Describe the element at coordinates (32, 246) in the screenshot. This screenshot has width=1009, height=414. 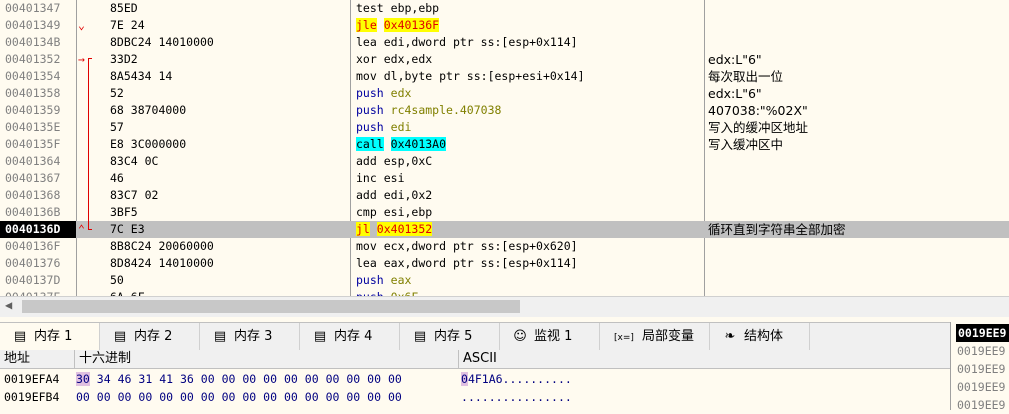
I see `instruction-address: 0040136F` at that location.